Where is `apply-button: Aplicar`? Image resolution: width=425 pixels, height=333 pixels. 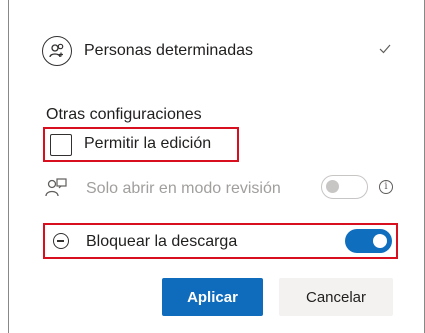
apply-button: Aplicar is located at coordinates (212, 297).